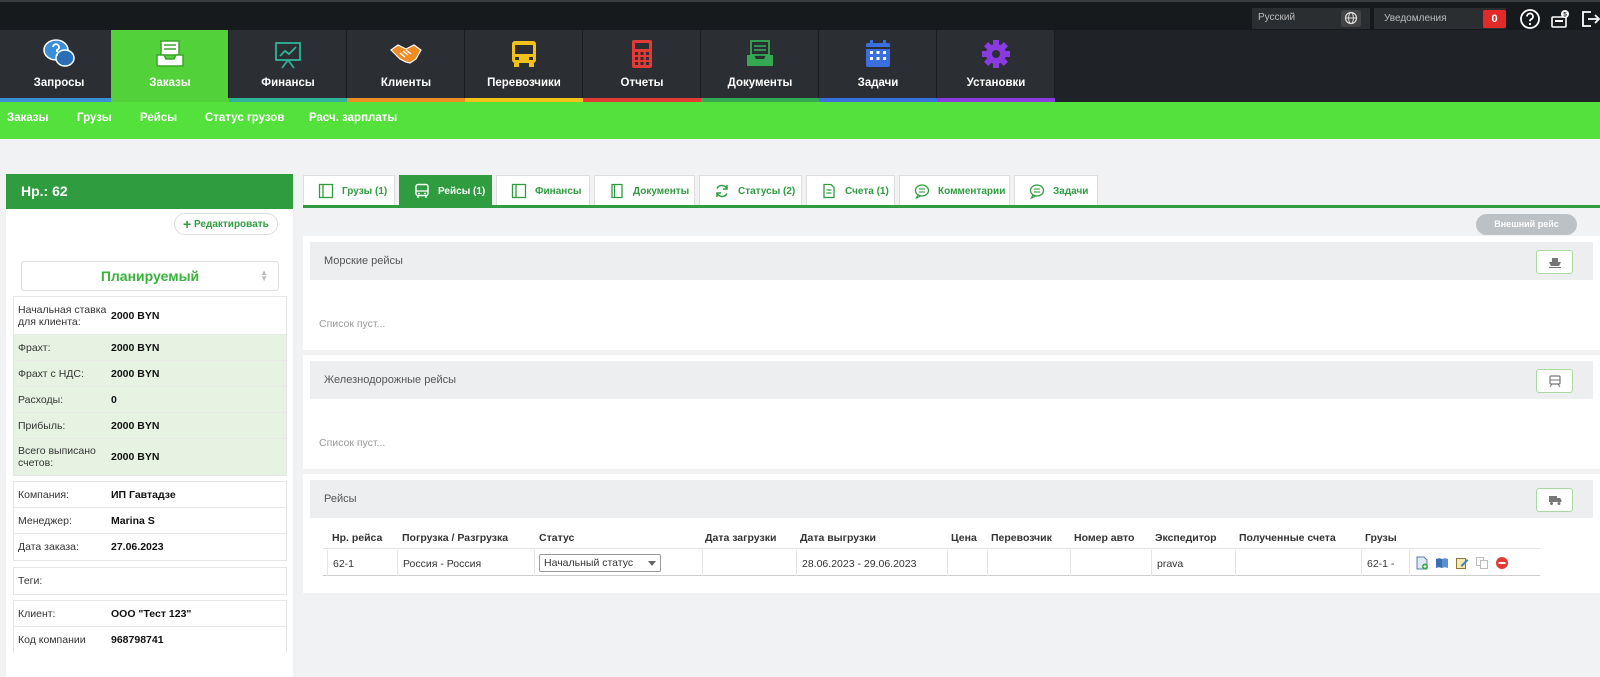 This screenshot has height=677, width=1600. I want to click on financial-value: 2000 BYN, so click(135, 373).